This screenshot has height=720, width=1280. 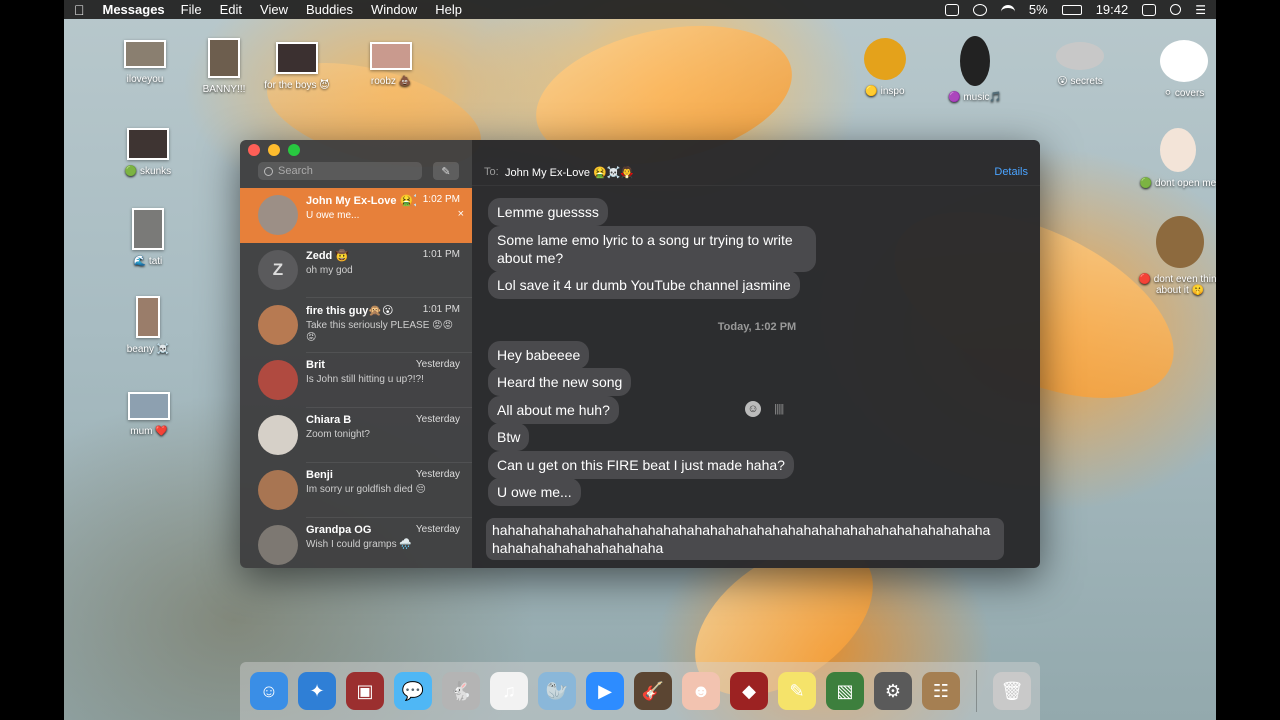 I want to click on to-label: To:, so click(x=491, y=172).